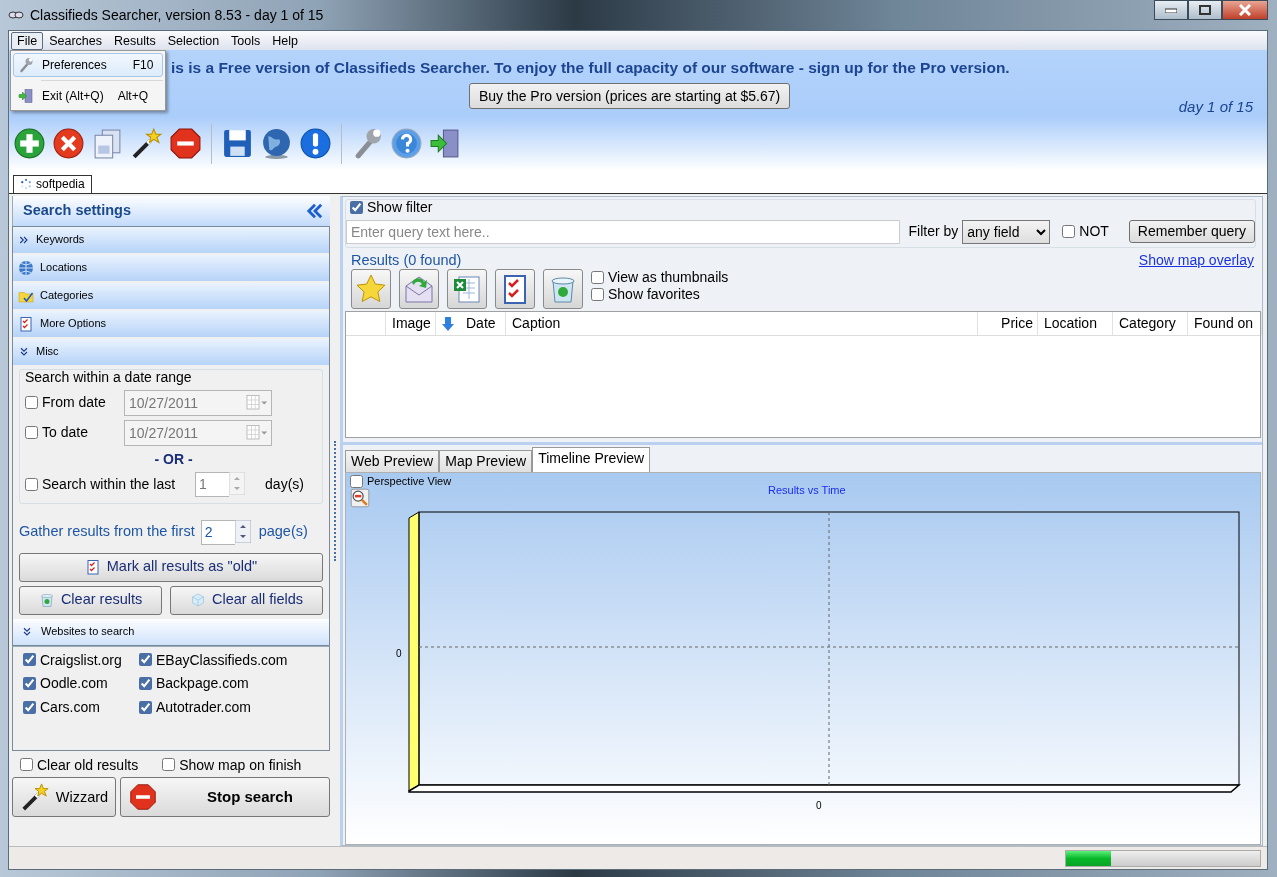 The width and height of the screenshot is (1277, 877). I want to click on preview-tab: Map Preview, so click(486, 461).